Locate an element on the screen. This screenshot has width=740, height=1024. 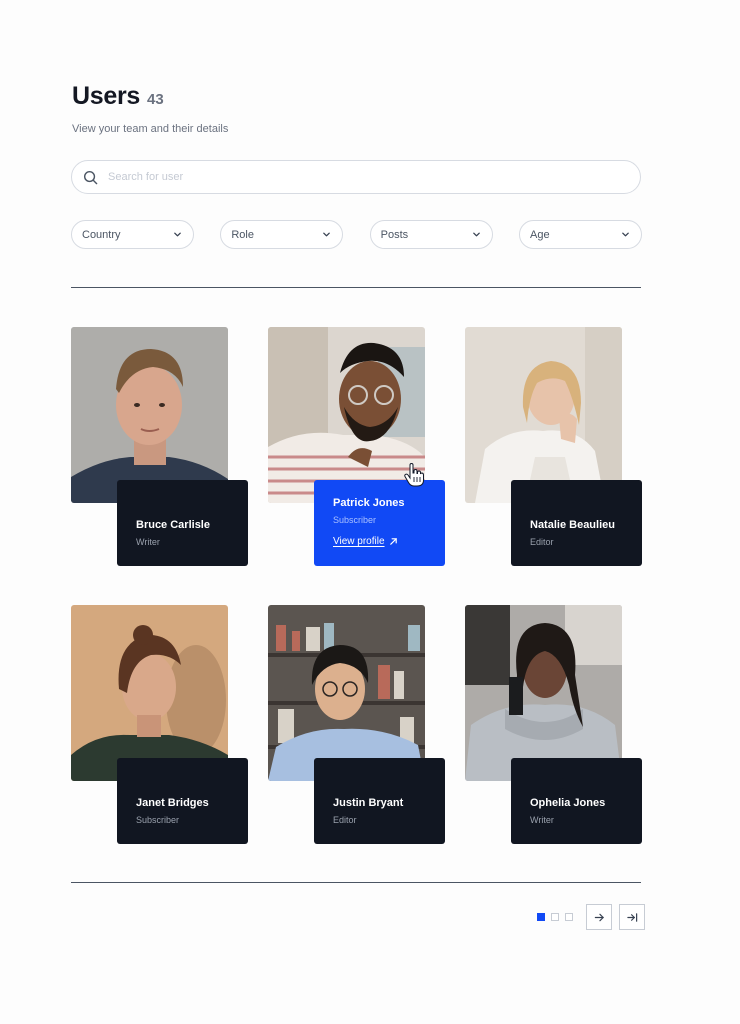
filter-label: Age is located at coordinates (539, 234).